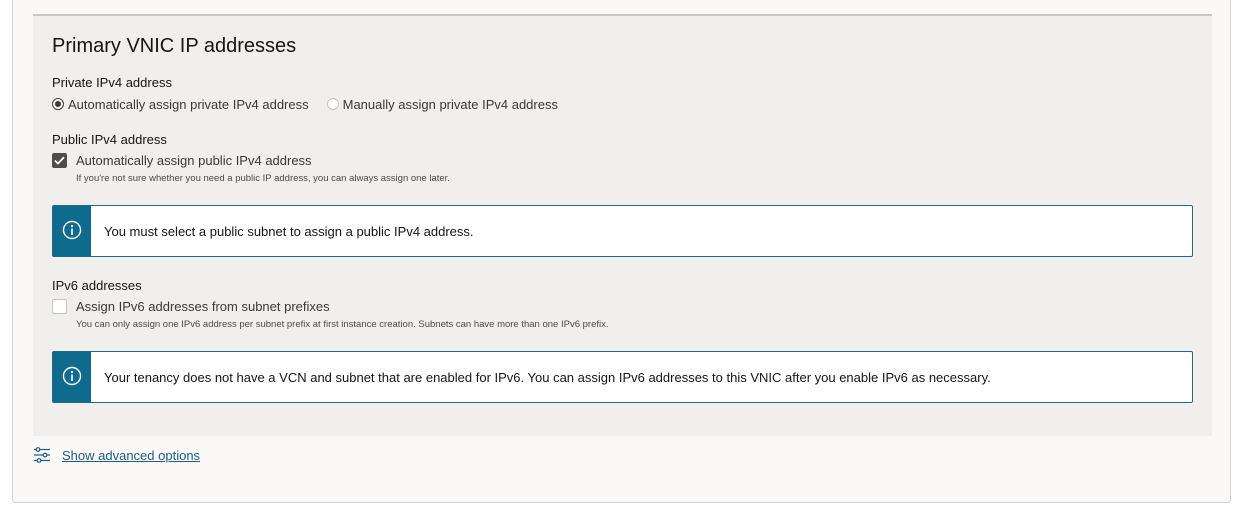  I want to click on public-ipv4-checkbox, so click(59, 160).